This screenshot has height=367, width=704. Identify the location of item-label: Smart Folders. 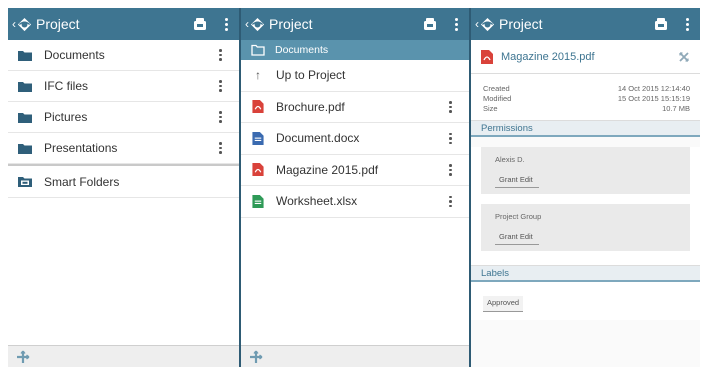
(82, 181).